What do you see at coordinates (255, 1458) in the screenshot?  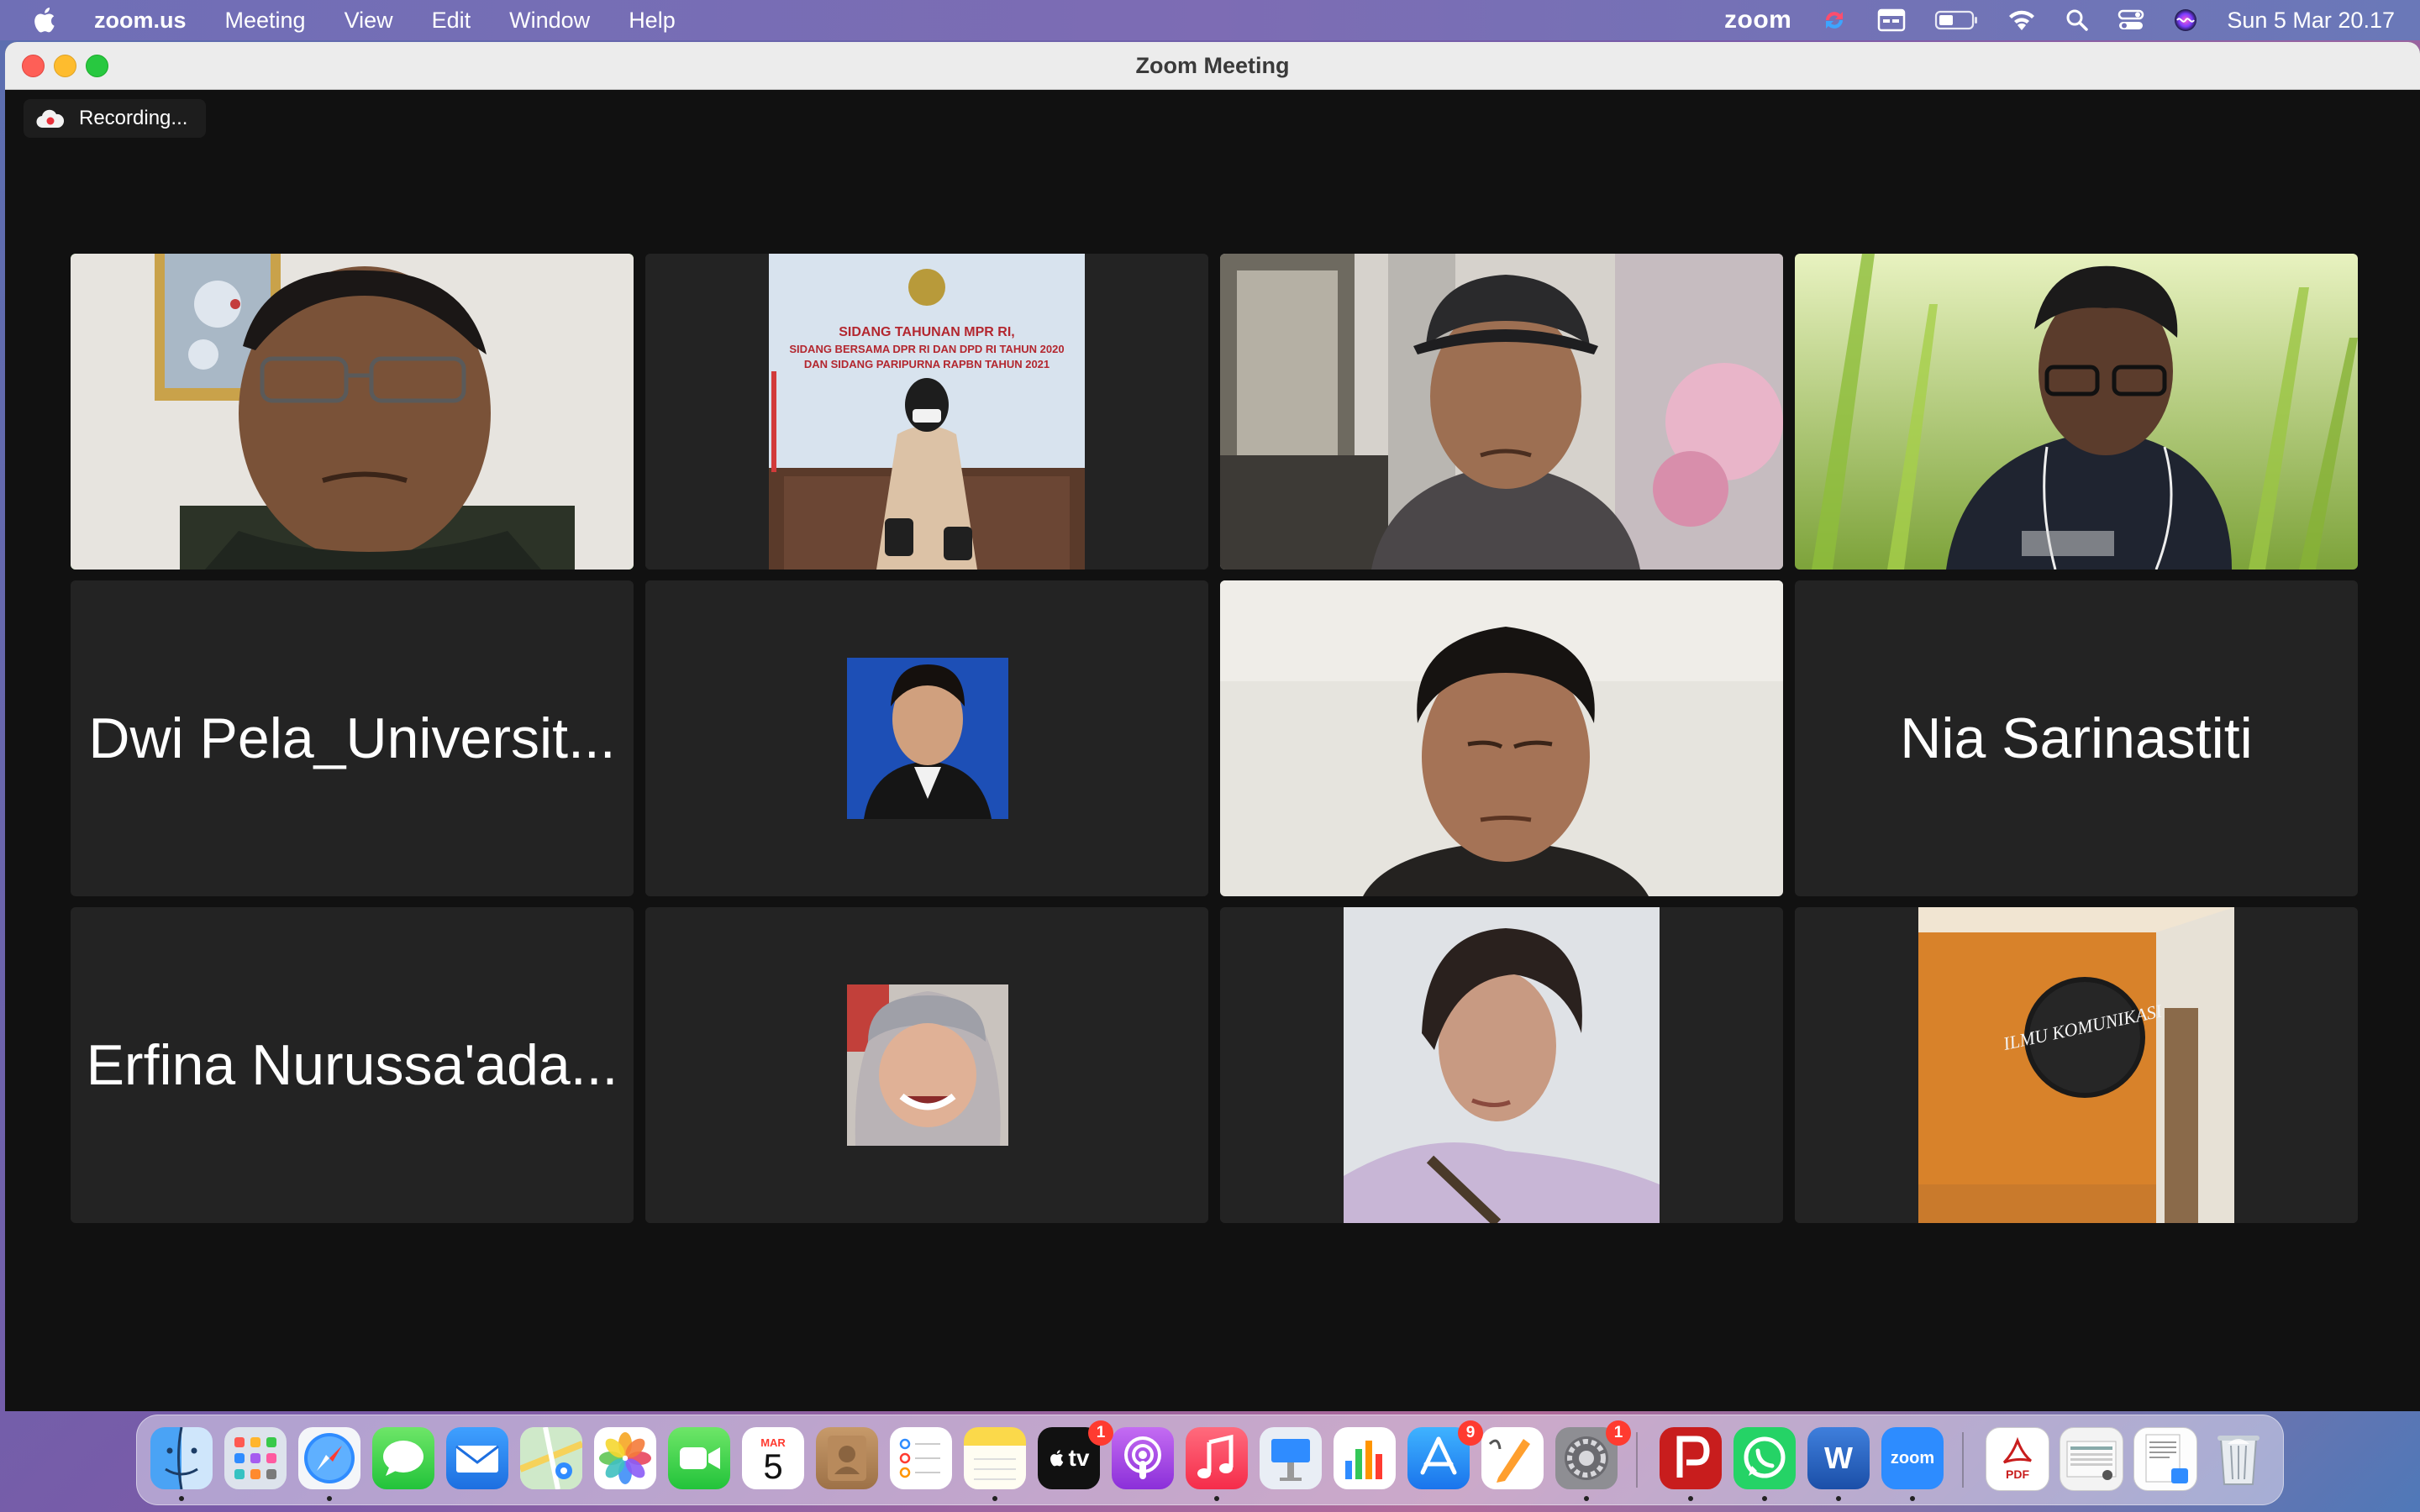 I see `launchpad-icon` at bounding box center [255, 1458].